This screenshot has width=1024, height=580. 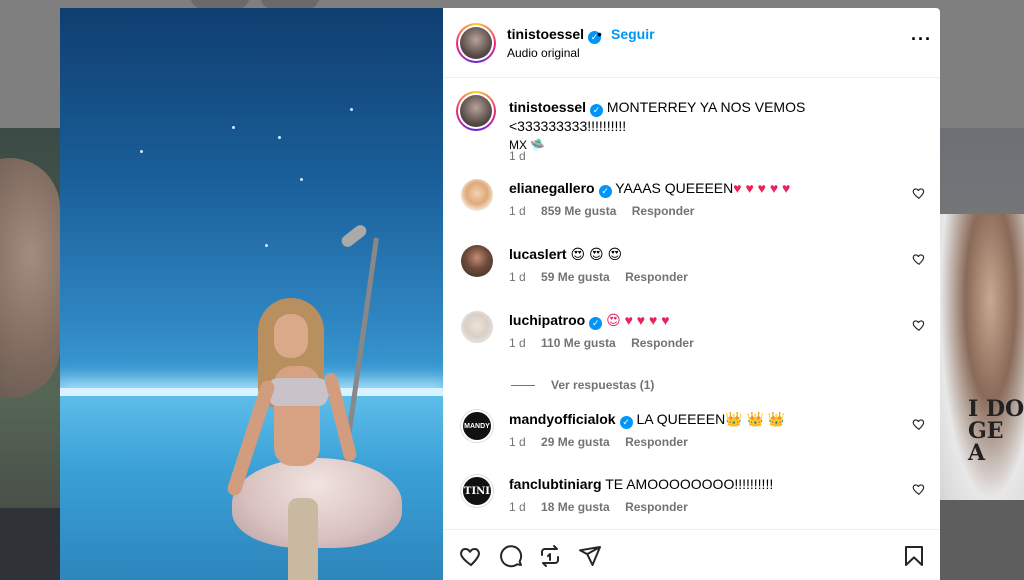 What do you see at coordinates (755, 419) in the screenshot?
I see `comment-emoji: 👑 👑 👑` at bounding box center [755, 419].